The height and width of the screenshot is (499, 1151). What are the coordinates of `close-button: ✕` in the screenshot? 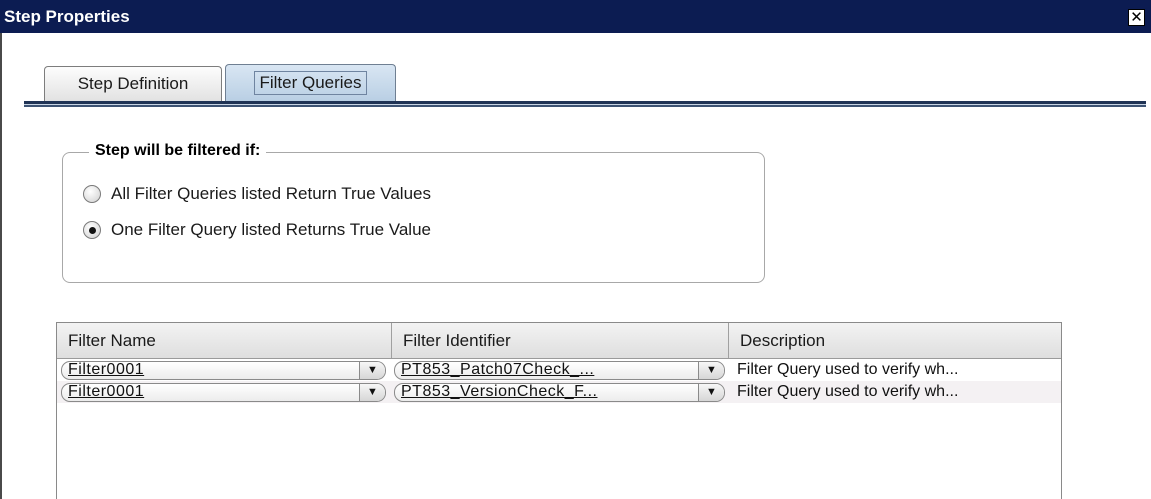 It's located at (1136, 17).